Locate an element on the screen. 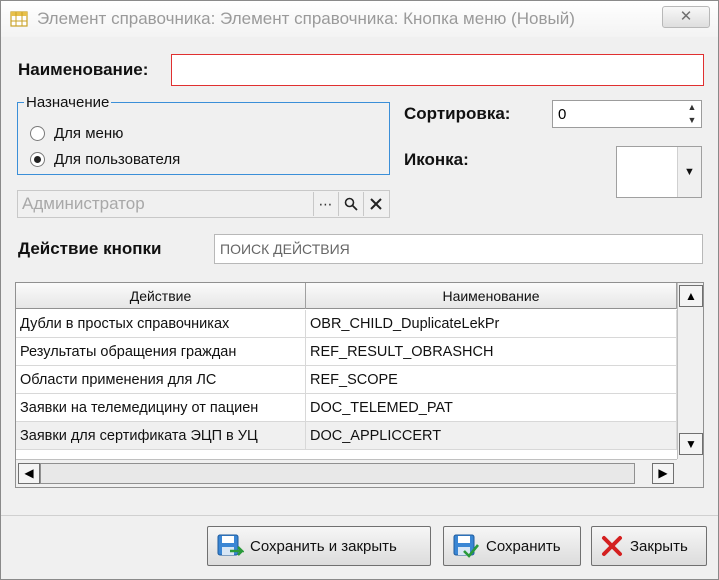 The height and width of the screenshot is (580, 719). save-close-icon is located at coordinates (230, 545).